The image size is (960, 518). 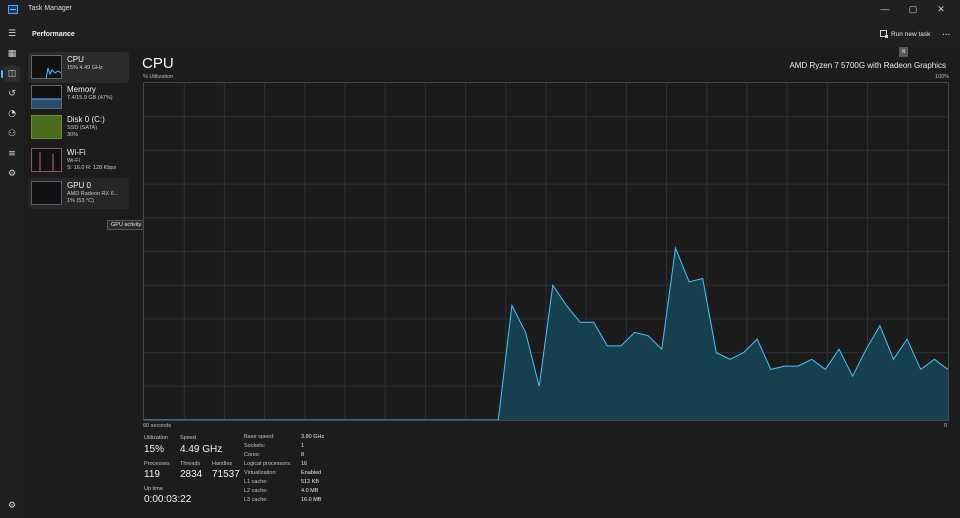 I want to click on spec-value: 4.0 MB, so click(x=310, y=491).